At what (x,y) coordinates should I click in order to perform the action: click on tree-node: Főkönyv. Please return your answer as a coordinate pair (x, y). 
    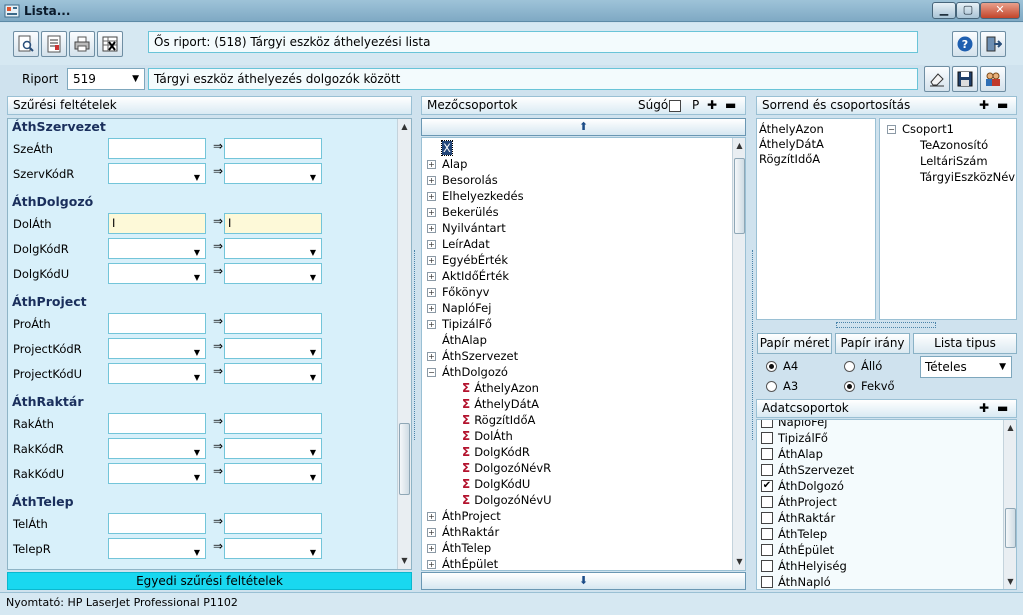
    Looking at the image, I should click on (465, 292).